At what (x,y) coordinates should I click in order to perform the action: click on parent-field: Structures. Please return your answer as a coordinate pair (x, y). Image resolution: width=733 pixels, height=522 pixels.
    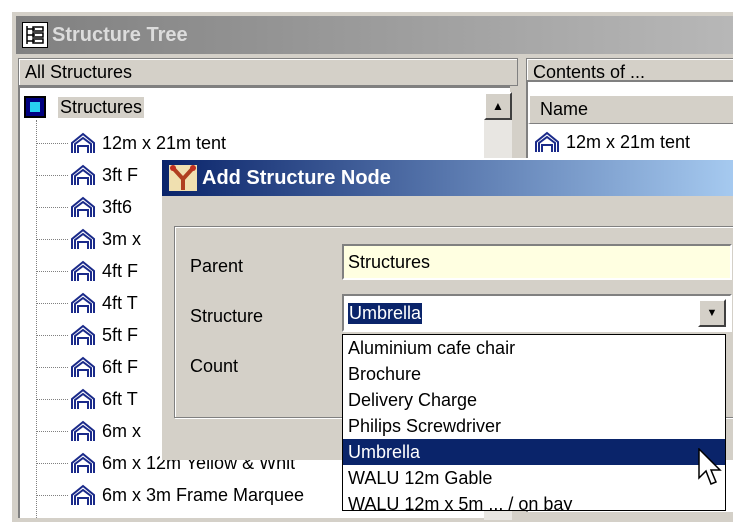
    Looking at the image, I should click on (537, 262).